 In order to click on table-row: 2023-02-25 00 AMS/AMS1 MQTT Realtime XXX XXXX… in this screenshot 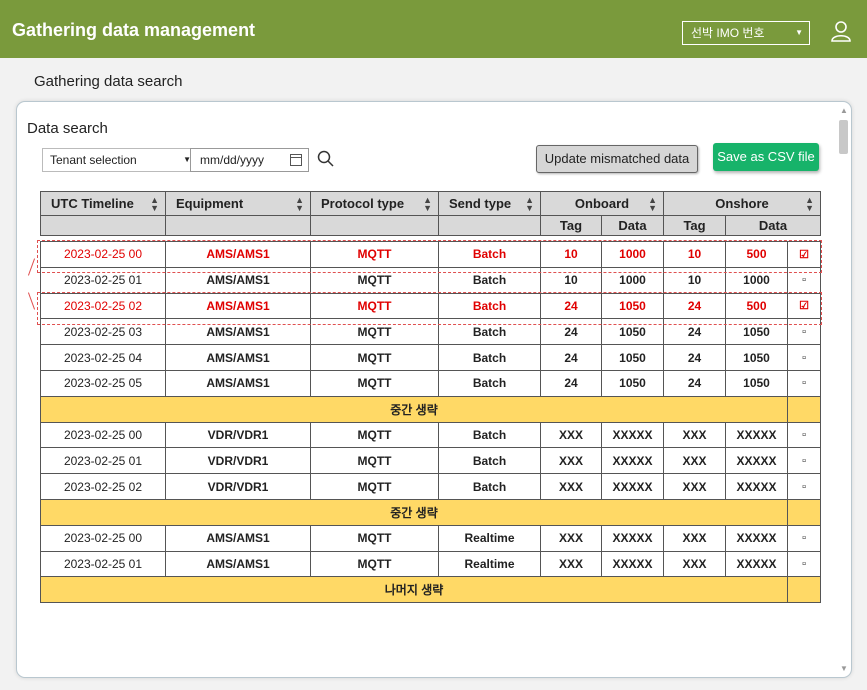, I will do `click(431, 538)`.